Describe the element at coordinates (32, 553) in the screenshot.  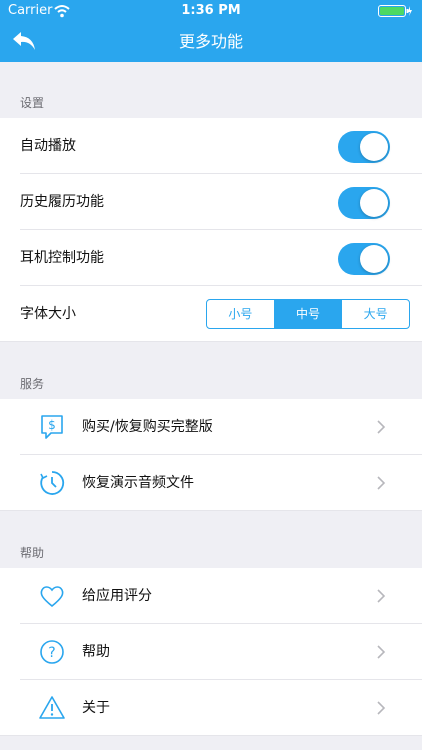
I see `section-header-help: 帮助` at that location.